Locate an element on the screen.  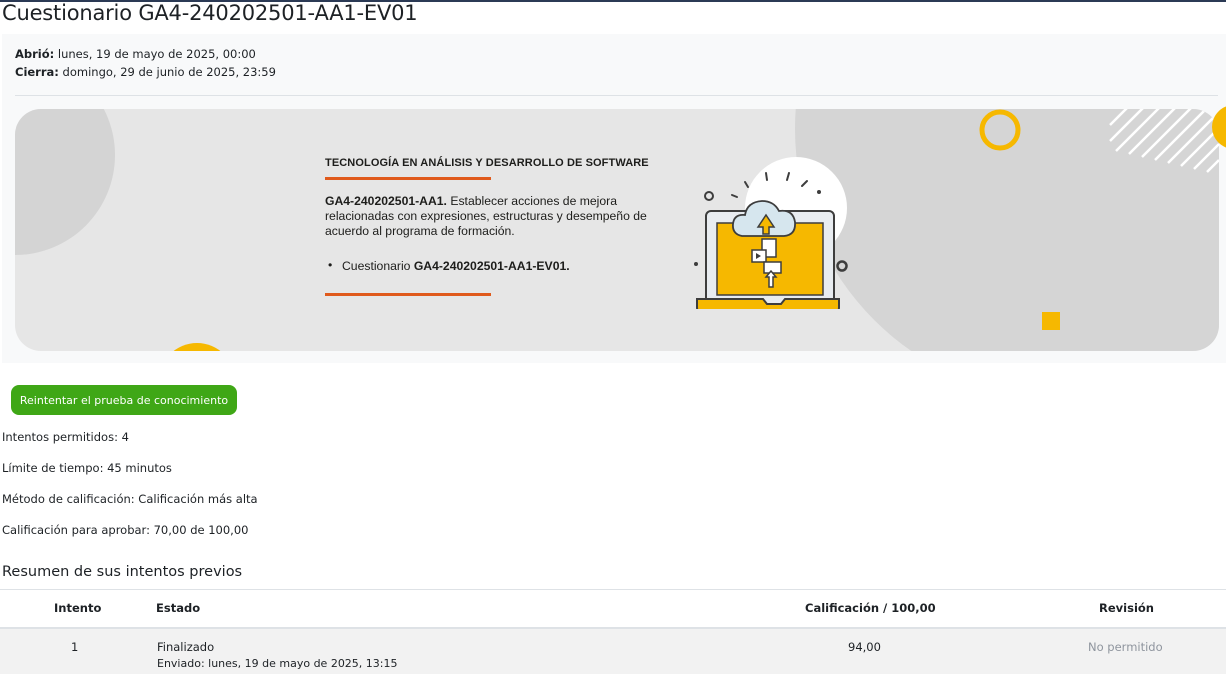
opened-label: Abrió: is located at coordinates (35, 54).